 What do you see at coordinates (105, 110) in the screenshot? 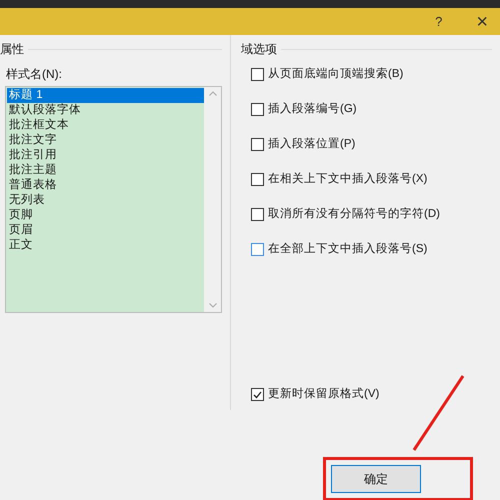
I see `list-item: 默认段落字体` at bounding box center [105, 110].